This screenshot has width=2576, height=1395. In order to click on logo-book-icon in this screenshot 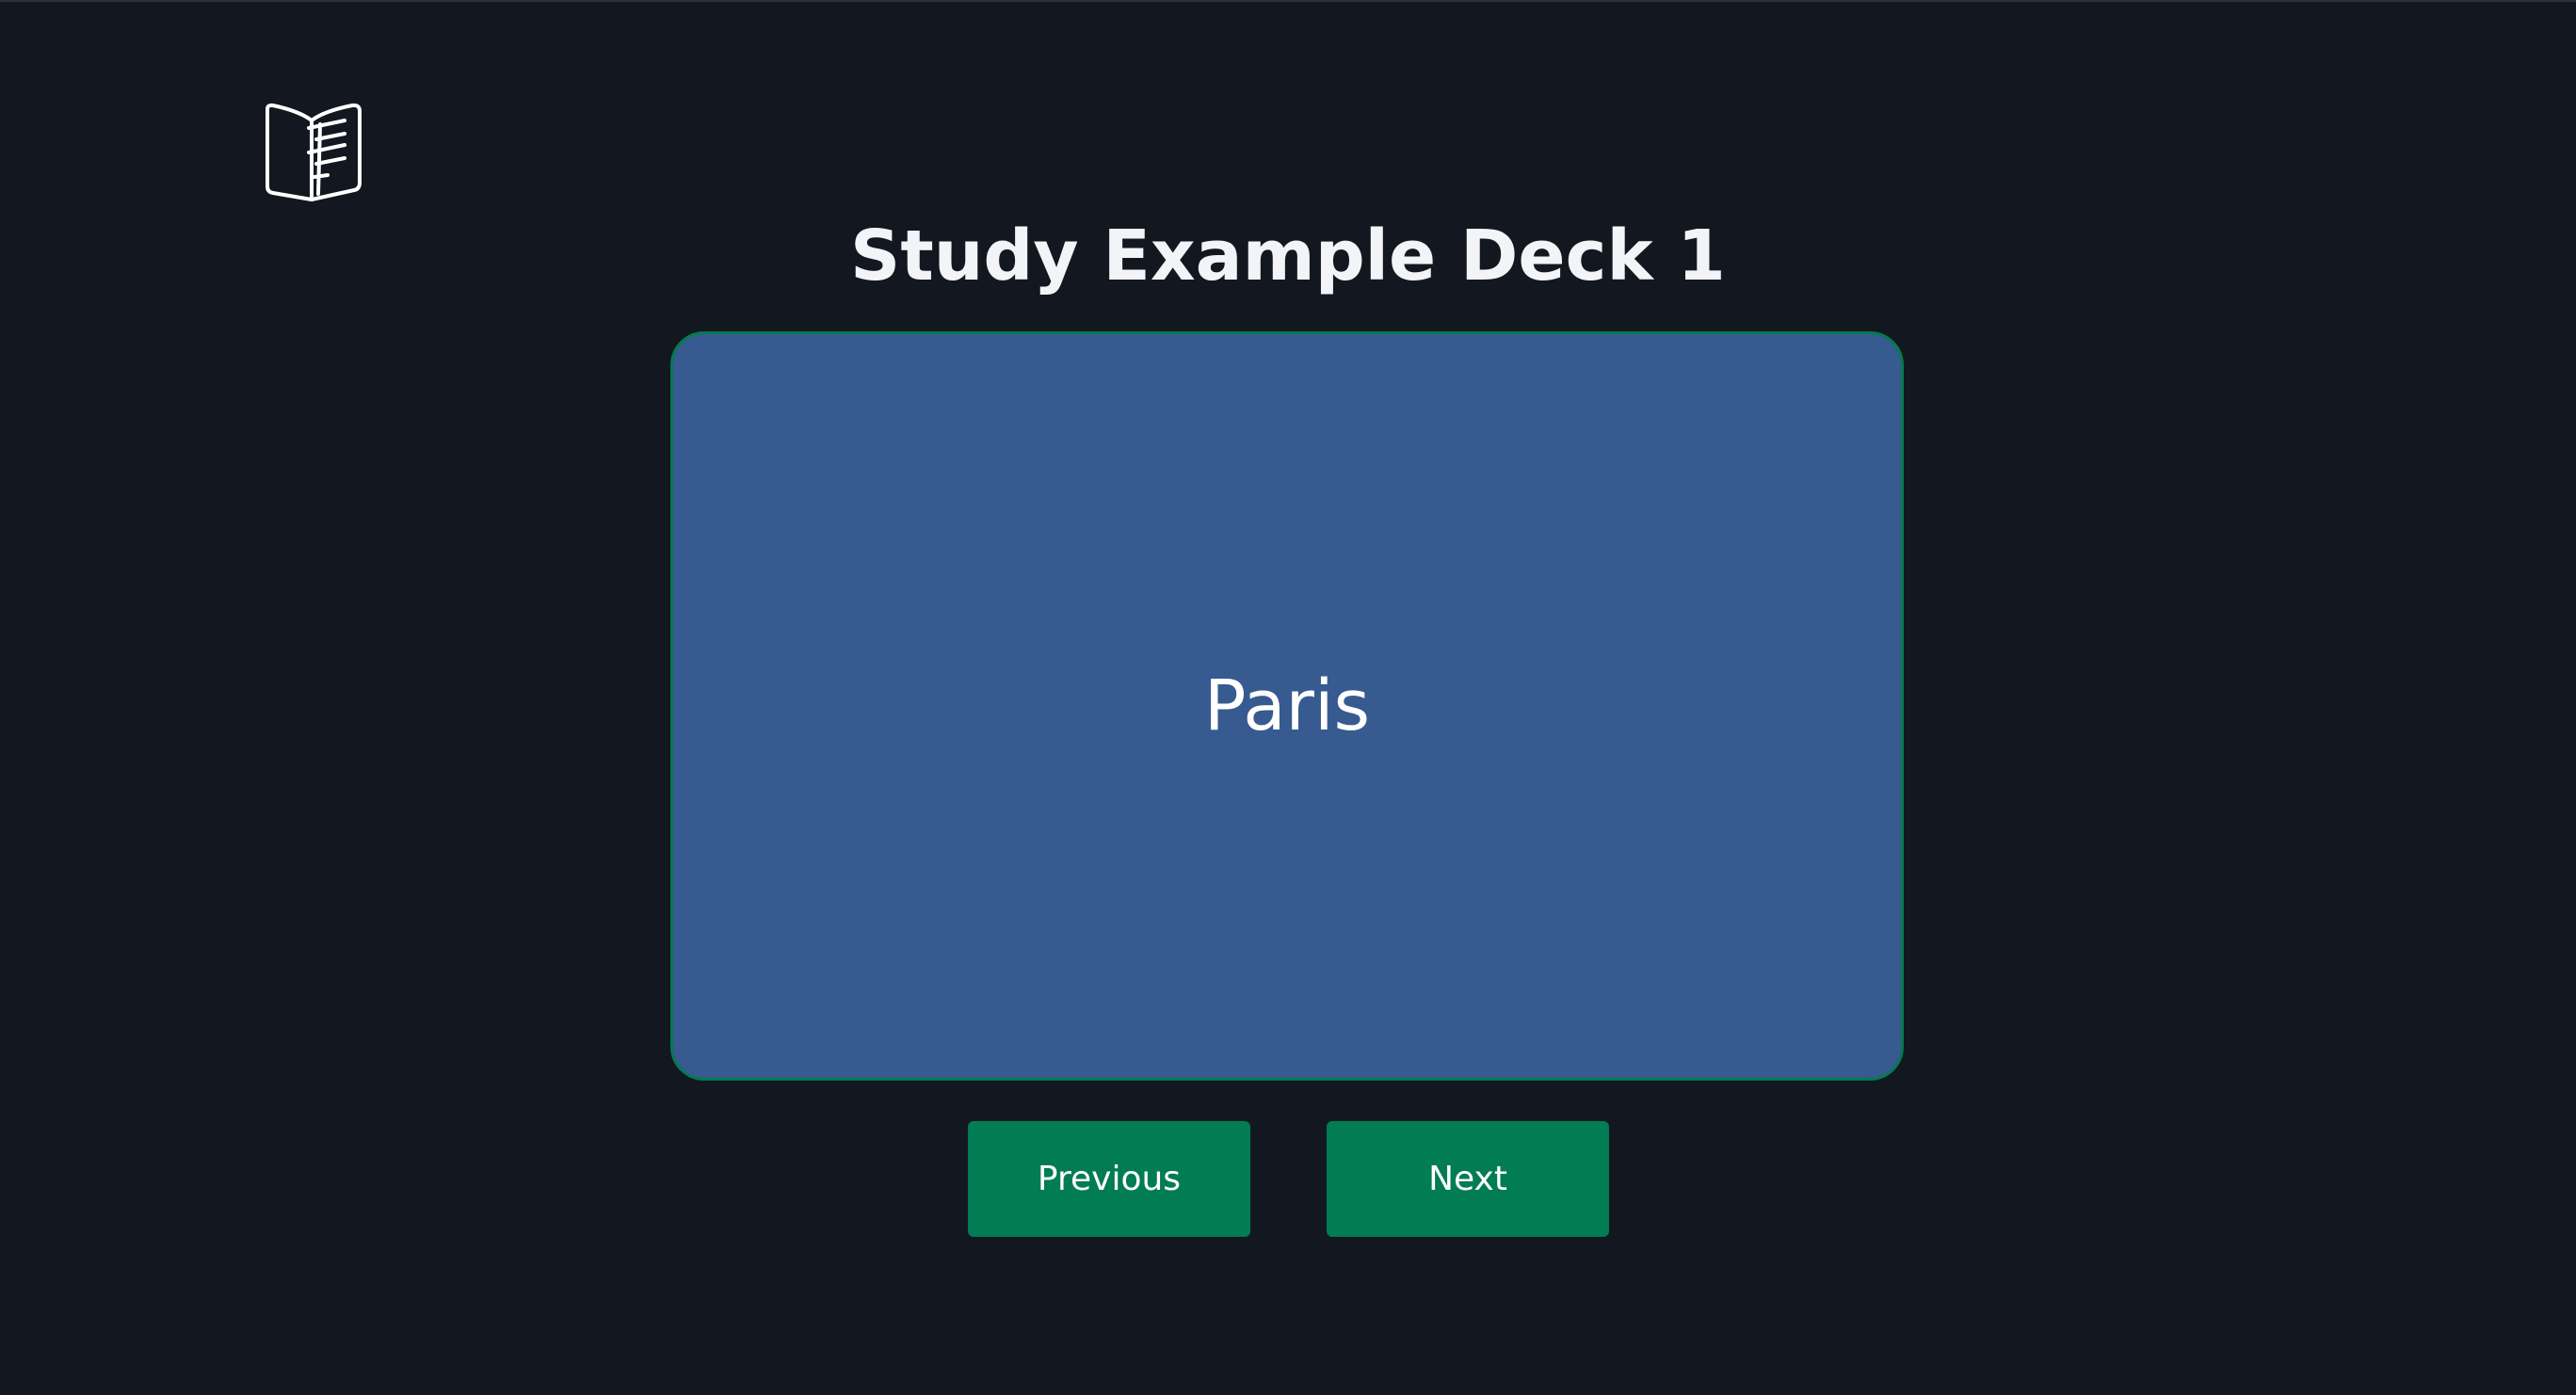, I will do `click(313, 151)`.